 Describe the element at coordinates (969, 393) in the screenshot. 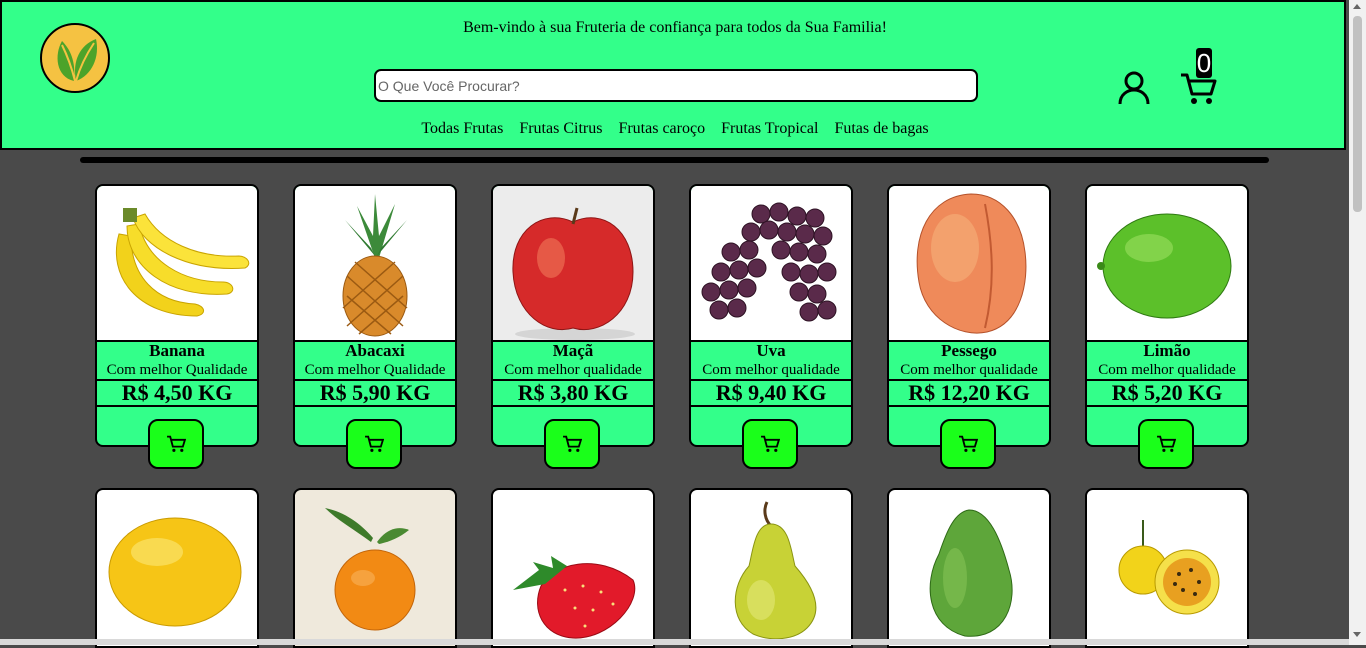

I see `product-price: R$ 12,20 KG` at that location.